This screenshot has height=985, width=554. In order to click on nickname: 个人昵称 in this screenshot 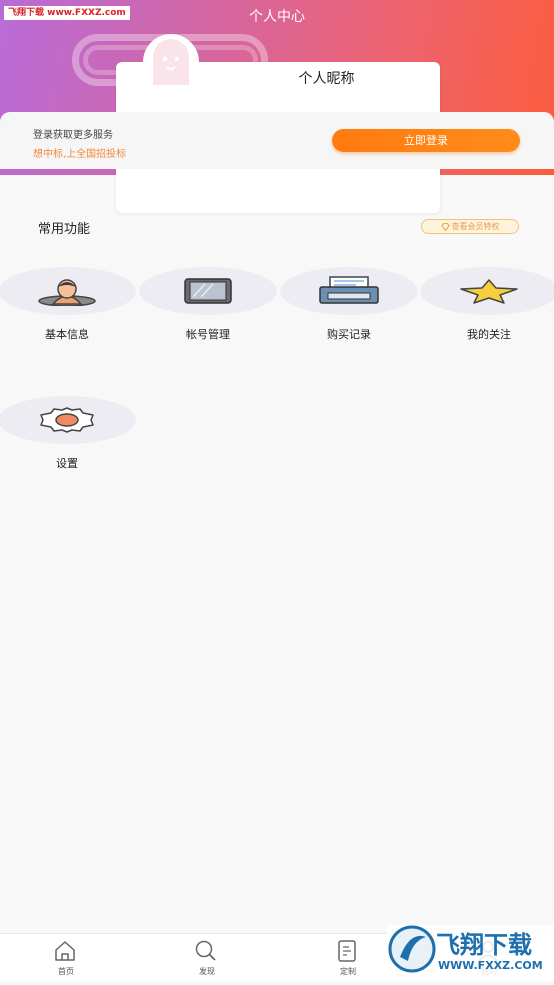, I will do `click(326, 78)`.